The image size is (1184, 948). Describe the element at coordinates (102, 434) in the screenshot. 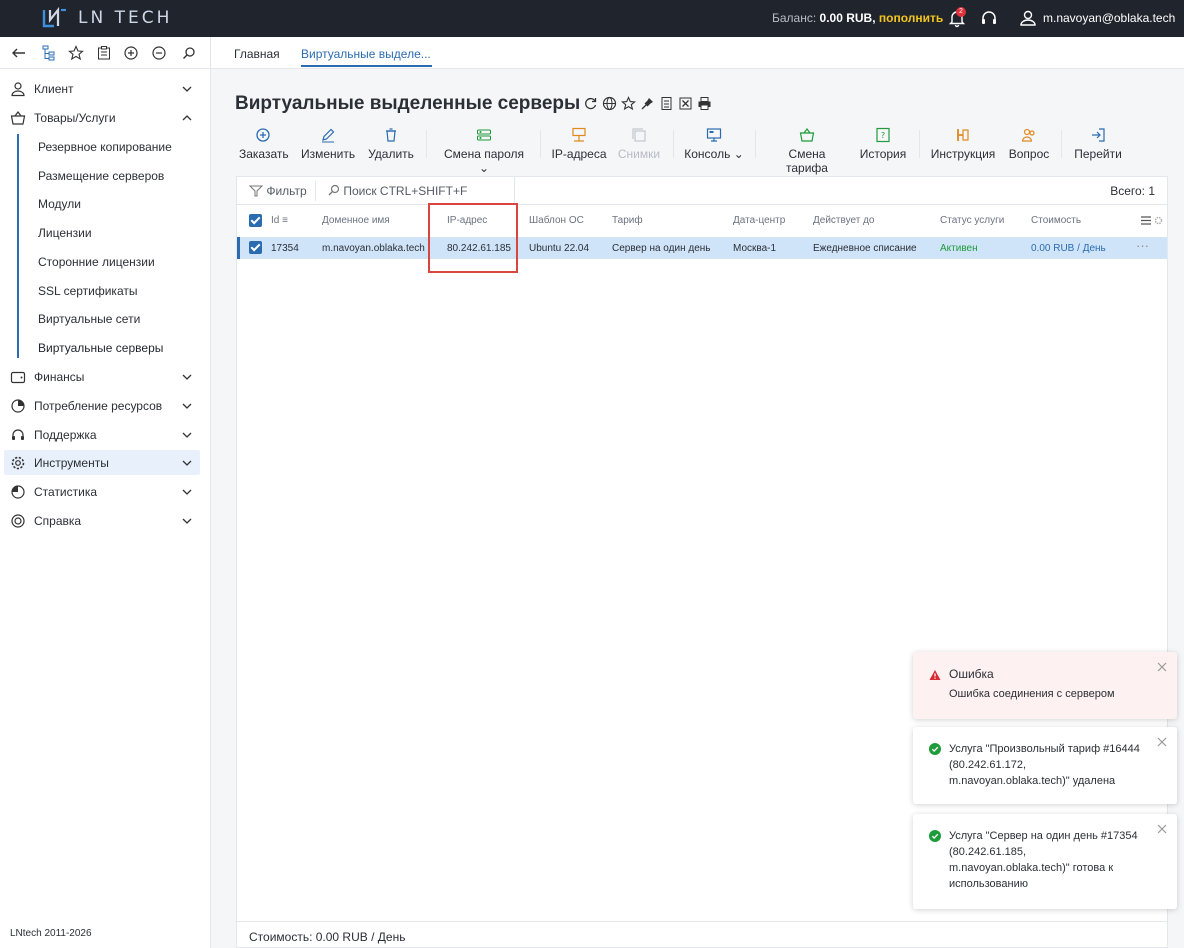

I see `sidebar-item-support: Поддержка` at that location.